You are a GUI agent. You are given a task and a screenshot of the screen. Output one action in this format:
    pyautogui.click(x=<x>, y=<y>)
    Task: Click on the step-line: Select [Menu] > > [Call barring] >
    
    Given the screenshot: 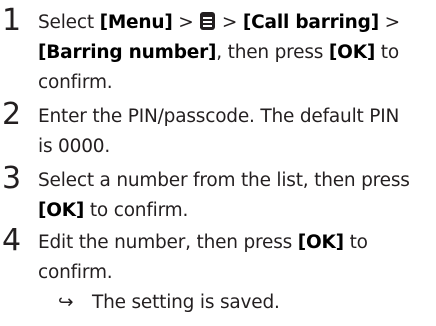 What is the action you would take?
    pyautogui.click(x=219, y=22)
    